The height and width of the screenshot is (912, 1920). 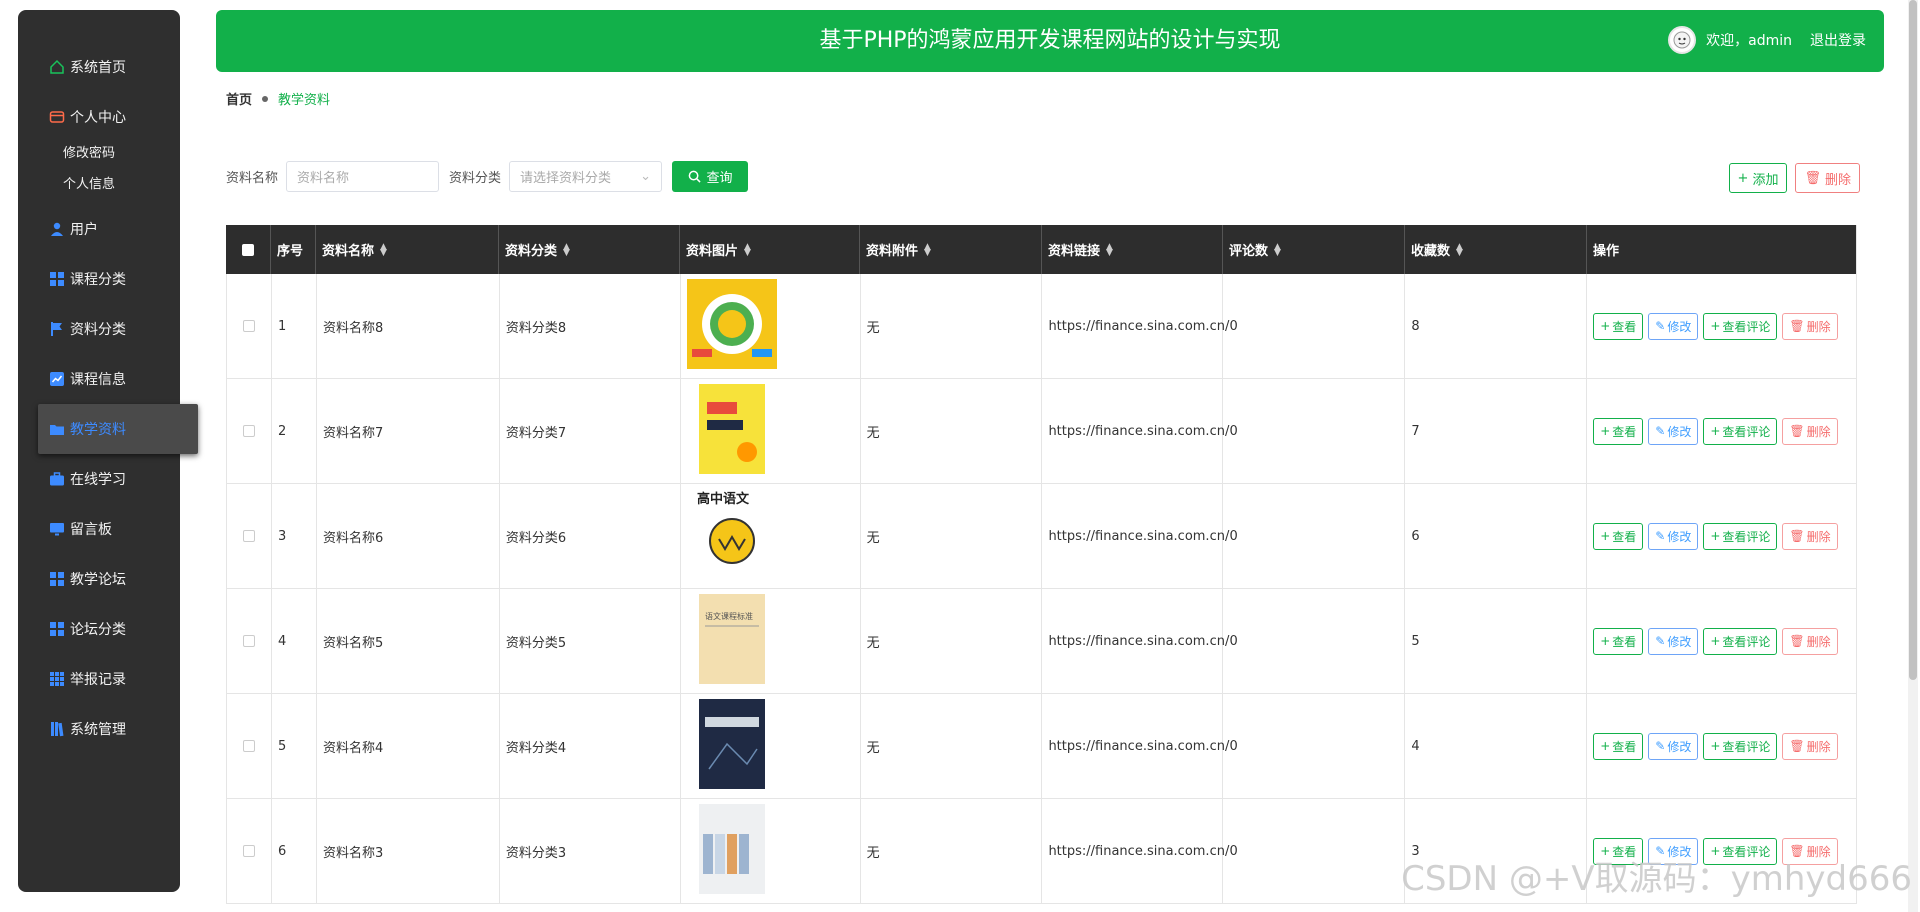 What do you see at coordinates (239, 98) in the screenshot?
I see `breadcrumb-home: 首页` at bounding box center [239, 98].